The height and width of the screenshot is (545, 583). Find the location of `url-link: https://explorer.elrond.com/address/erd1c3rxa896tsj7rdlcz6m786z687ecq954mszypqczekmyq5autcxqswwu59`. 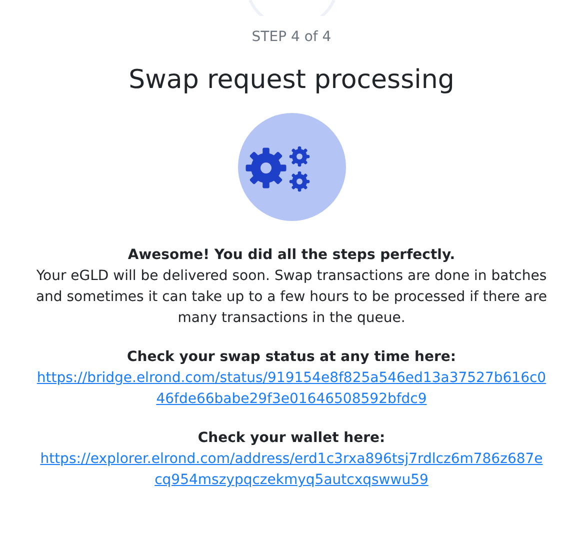

url-link: https://explorer.elrond.com/address/erd1c3rxa896tsj7rdlcz6m786z687ecq954mszypqczekmyq5autcxqswwu59 is located at coordinates (291, 470).